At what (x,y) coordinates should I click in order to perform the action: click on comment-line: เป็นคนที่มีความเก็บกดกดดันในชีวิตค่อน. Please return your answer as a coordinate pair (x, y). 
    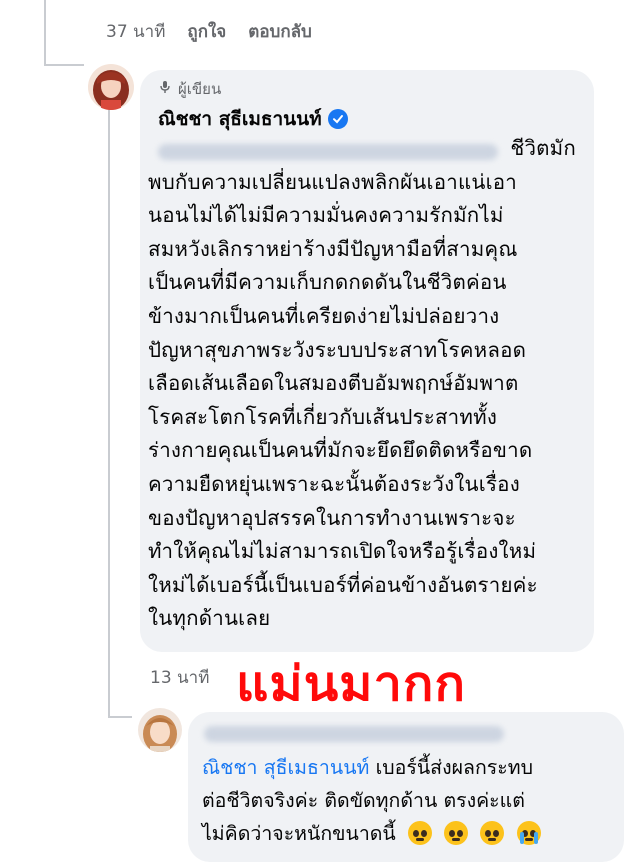
    Looking at the image, I should click on (327, 282).